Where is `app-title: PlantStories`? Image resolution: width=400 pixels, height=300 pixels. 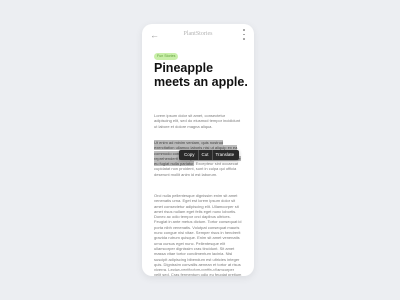 app-title: PlantStories is located at coordinates (198, 34).